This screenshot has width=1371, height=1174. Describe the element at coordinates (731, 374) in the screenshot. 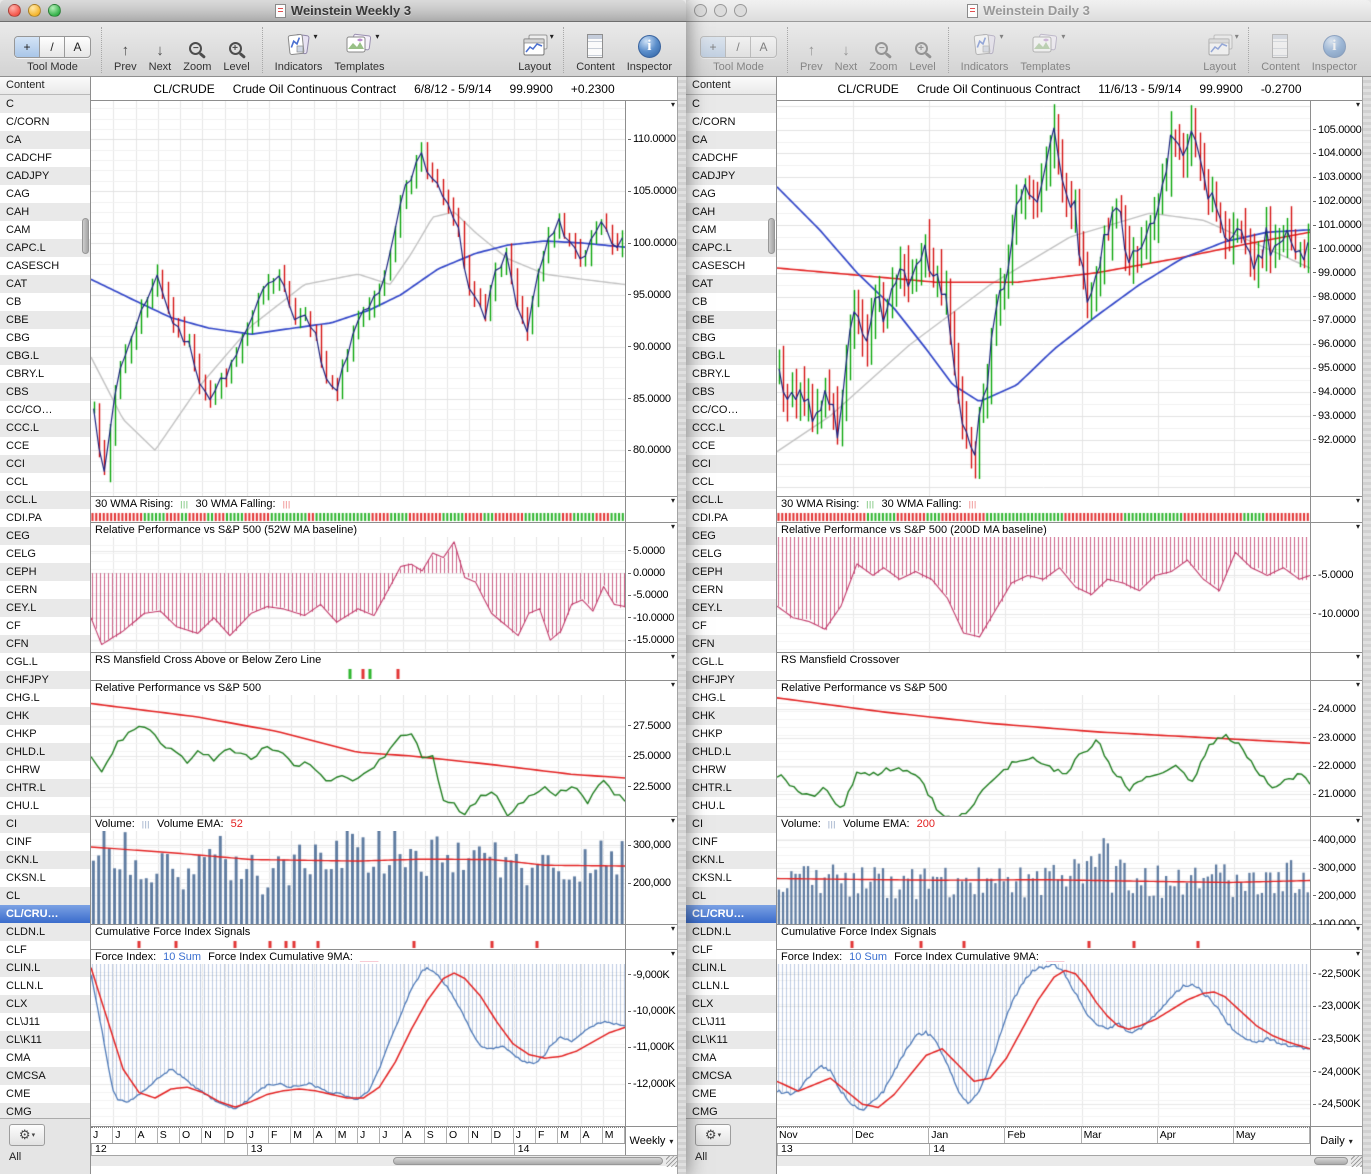

I see `sidebar-item-cbry-l: CBRY.L` at that location.